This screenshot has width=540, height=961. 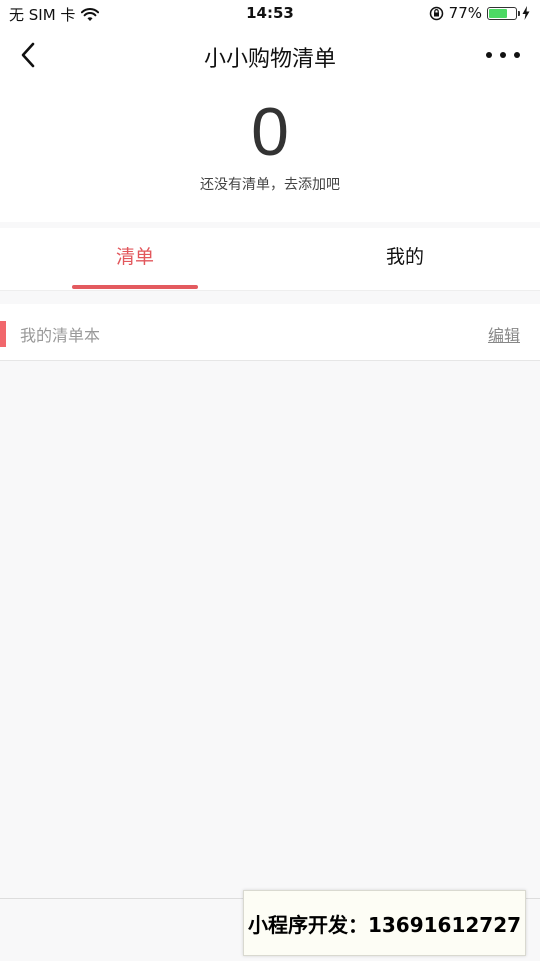 What do you see at coordinates (519, 13) in the screenshot?
I see `battery-cap` at bounding box center [519, 13].